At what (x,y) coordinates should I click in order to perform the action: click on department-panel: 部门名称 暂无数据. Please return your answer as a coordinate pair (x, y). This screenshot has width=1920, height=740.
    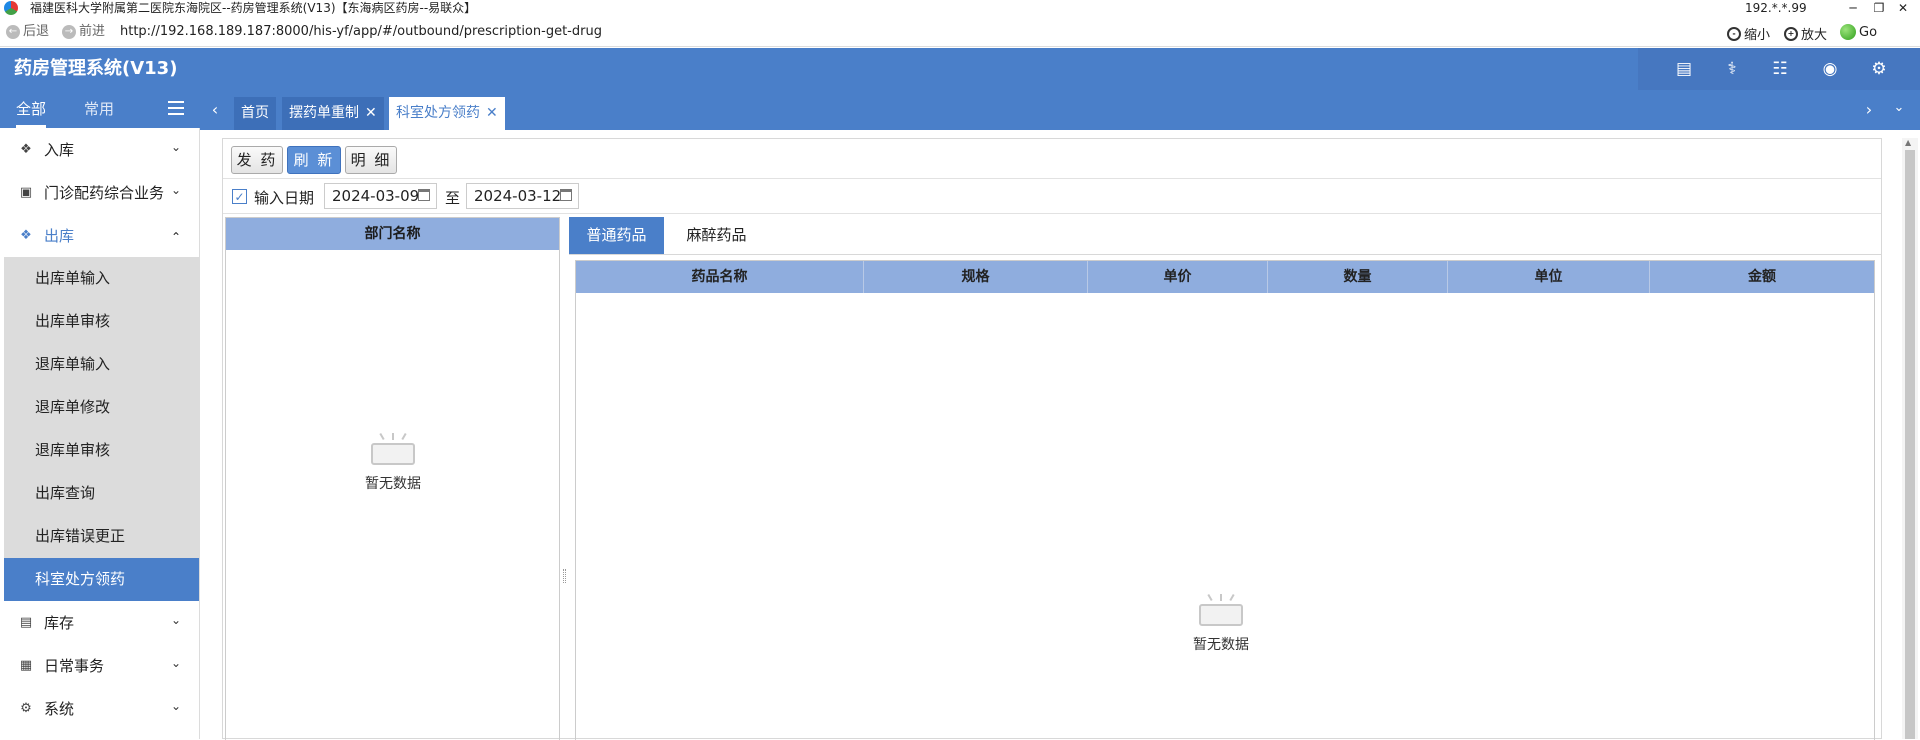
    Looking at the image, I should click on (392, 478).